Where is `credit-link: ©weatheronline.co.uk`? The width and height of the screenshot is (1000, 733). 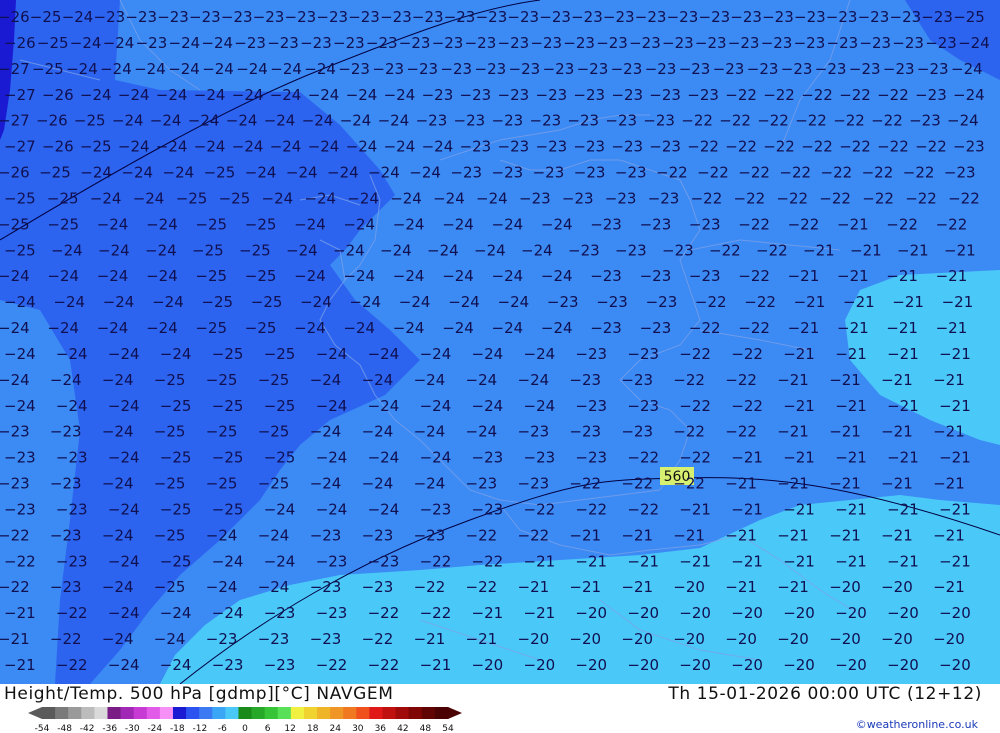
credit-link: ©weatheronline.co.uk is located at coordinates (917, 724).